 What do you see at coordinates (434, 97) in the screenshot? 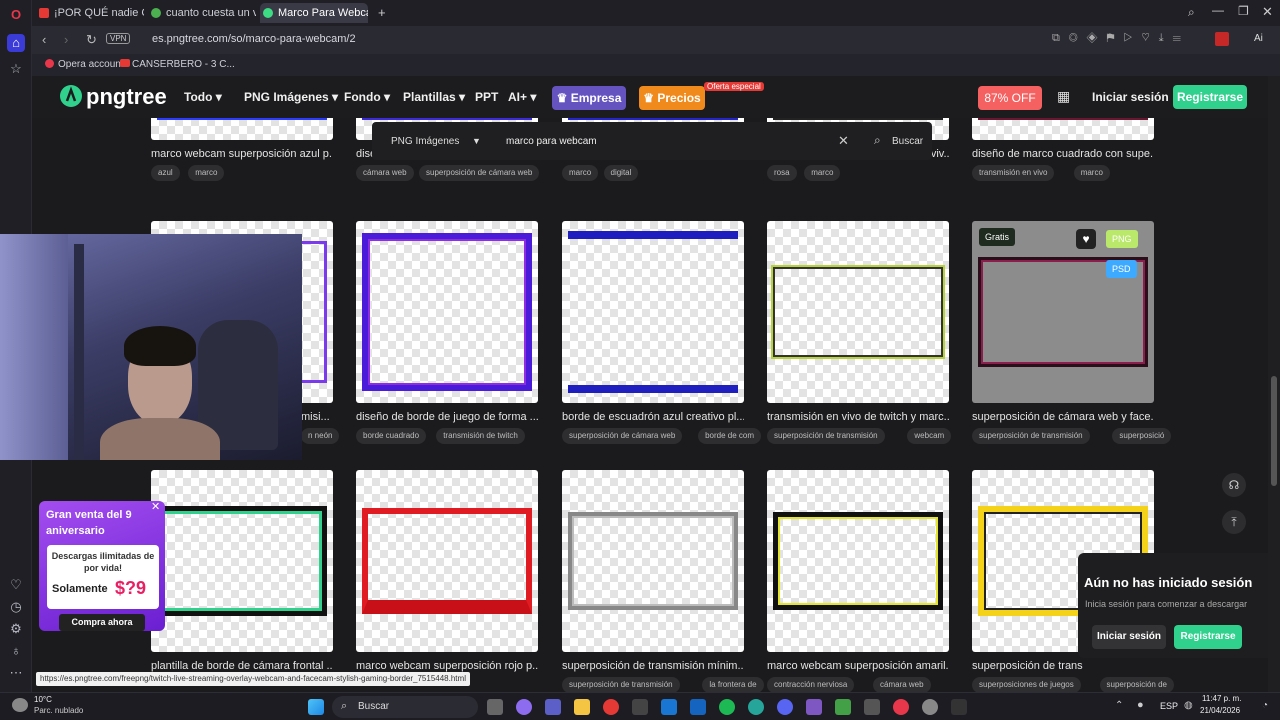
I see `nav-plantillas: Plantillas ▾` at bounding box center [434, 97].